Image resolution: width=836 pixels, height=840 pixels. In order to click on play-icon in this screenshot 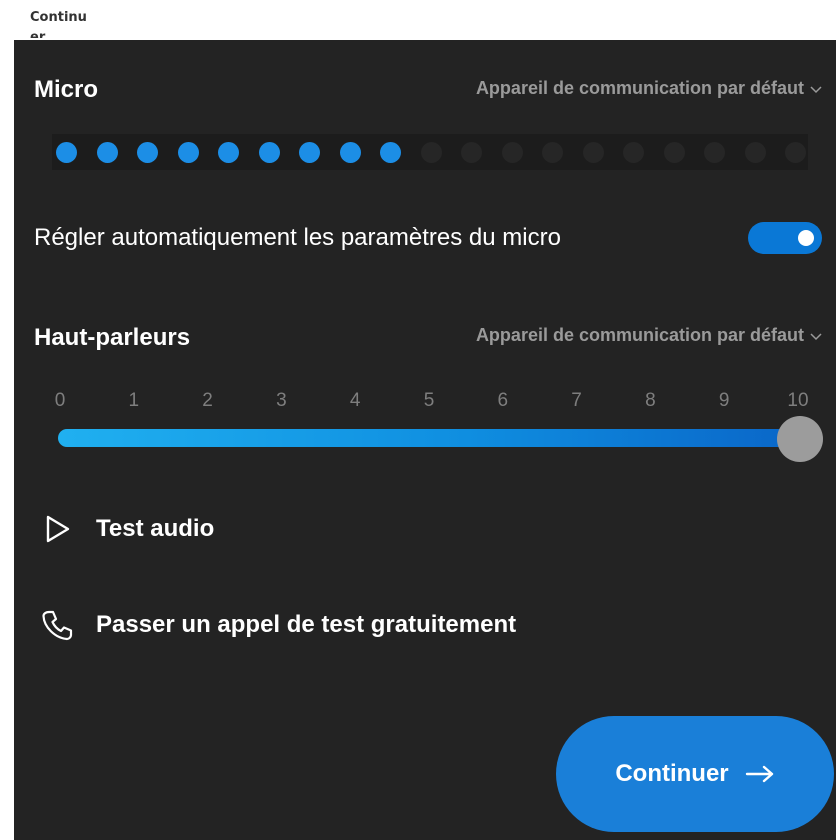, I will do `click(58, 529)`.